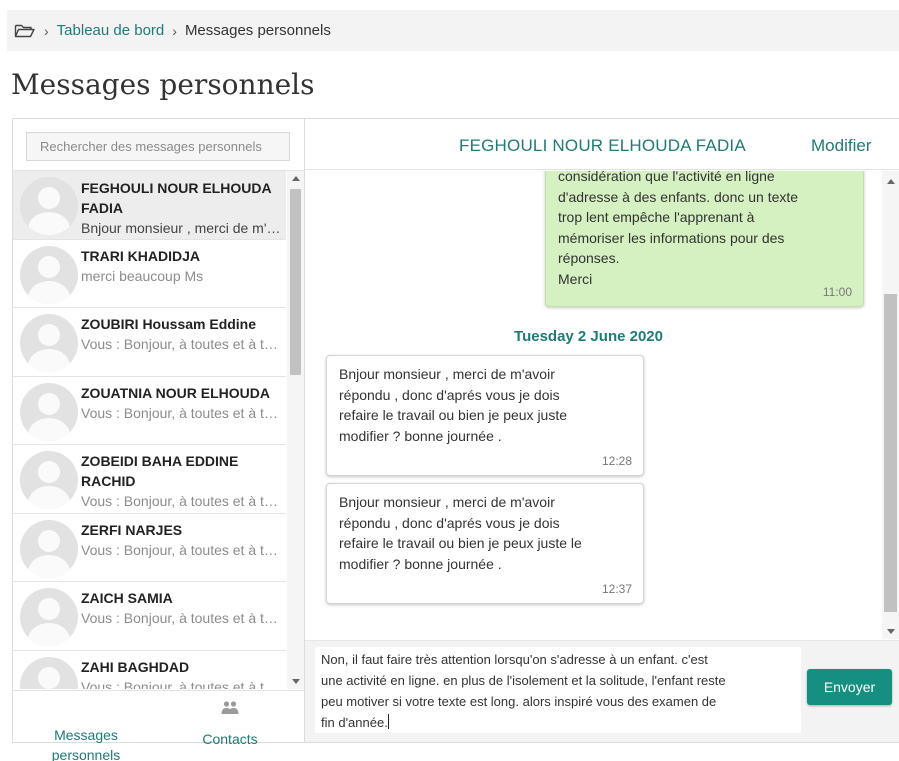 This screenshot has width=899, height=761. I want to click on conversation-header: FEGHOULI NOUR ELHOUDA FADIA Modifier, so click(602, 144).